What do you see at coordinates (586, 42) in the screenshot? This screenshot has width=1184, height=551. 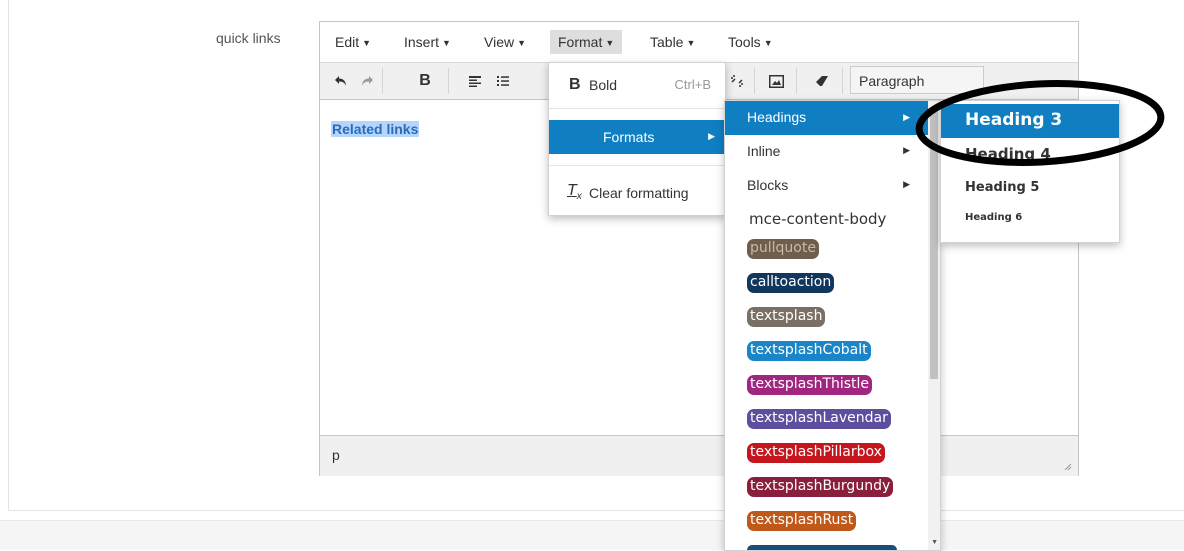 I see `menu-format: Format ▼` at bounding box center [586, 42].